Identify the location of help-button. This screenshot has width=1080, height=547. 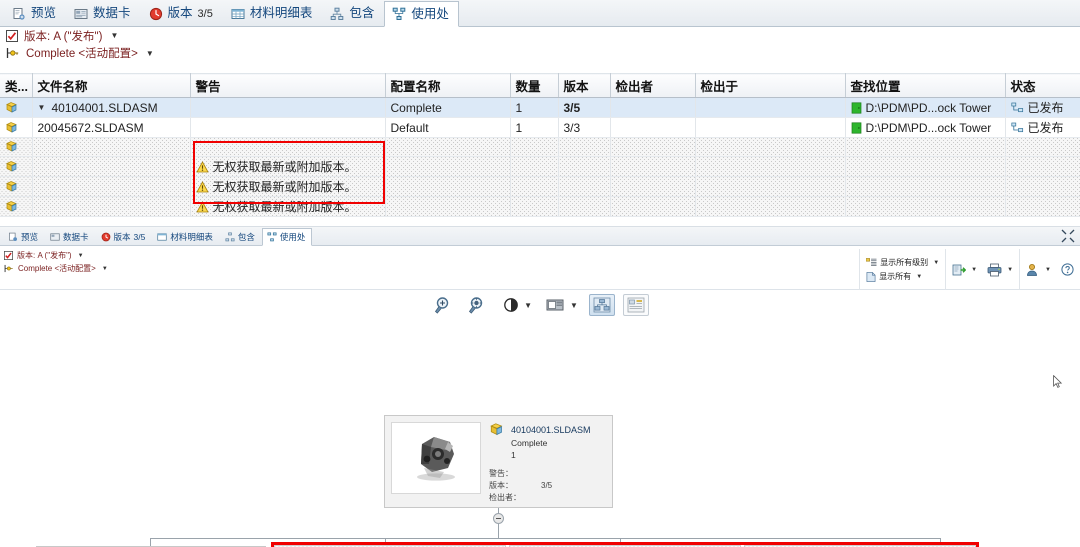
(1067, 269).